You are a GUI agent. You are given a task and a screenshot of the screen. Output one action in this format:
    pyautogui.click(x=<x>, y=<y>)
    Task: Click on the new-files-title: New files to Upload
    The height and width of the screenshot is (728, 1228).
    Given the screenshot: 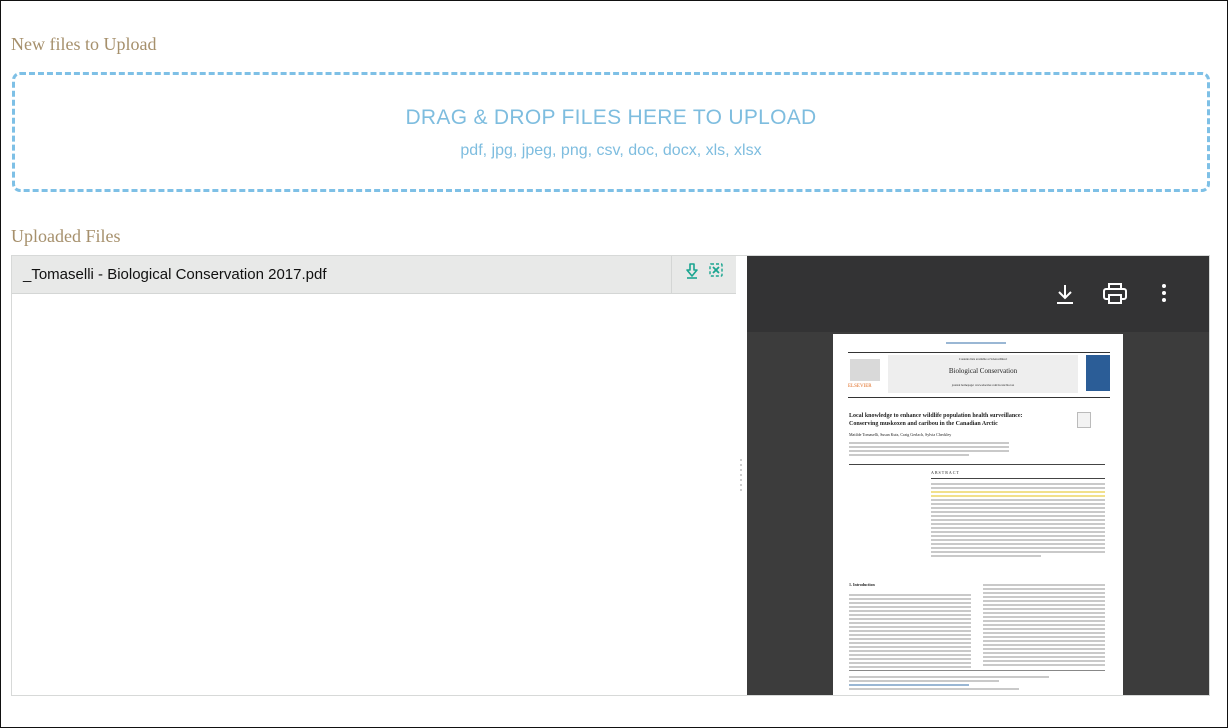 What is the action you would take?
    pyautogui.click(x=84, y=44)
    